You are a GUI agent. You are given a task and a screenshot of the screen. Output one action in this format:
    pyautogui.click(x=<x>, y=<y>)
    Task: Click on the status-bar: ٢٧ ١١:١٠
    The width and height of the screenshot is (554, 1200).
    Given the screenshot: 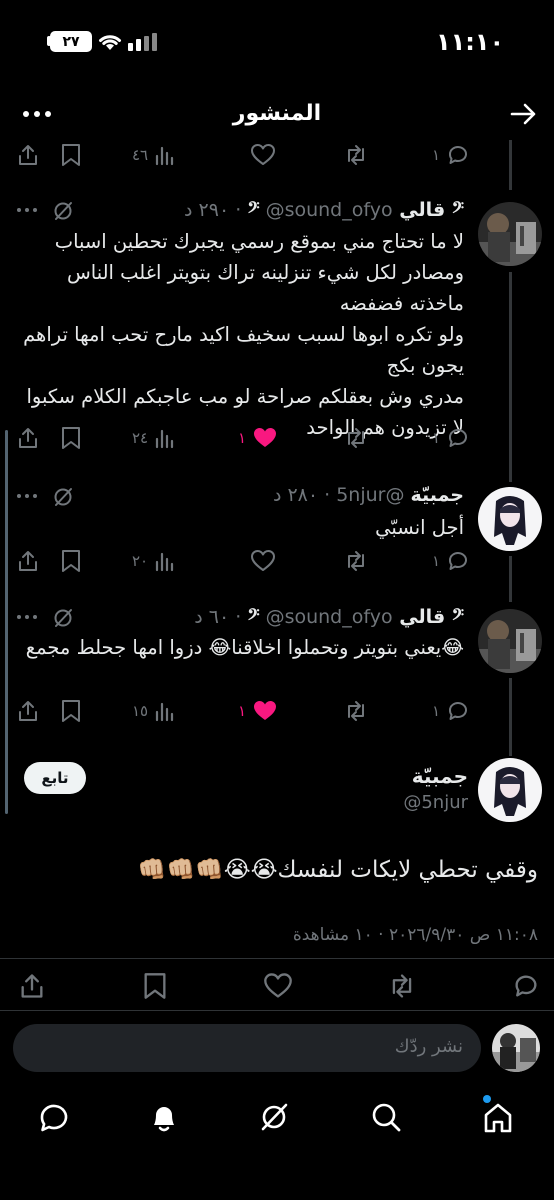 What is the action you would take?
    pyautogui.click(x=277, y=45)
    